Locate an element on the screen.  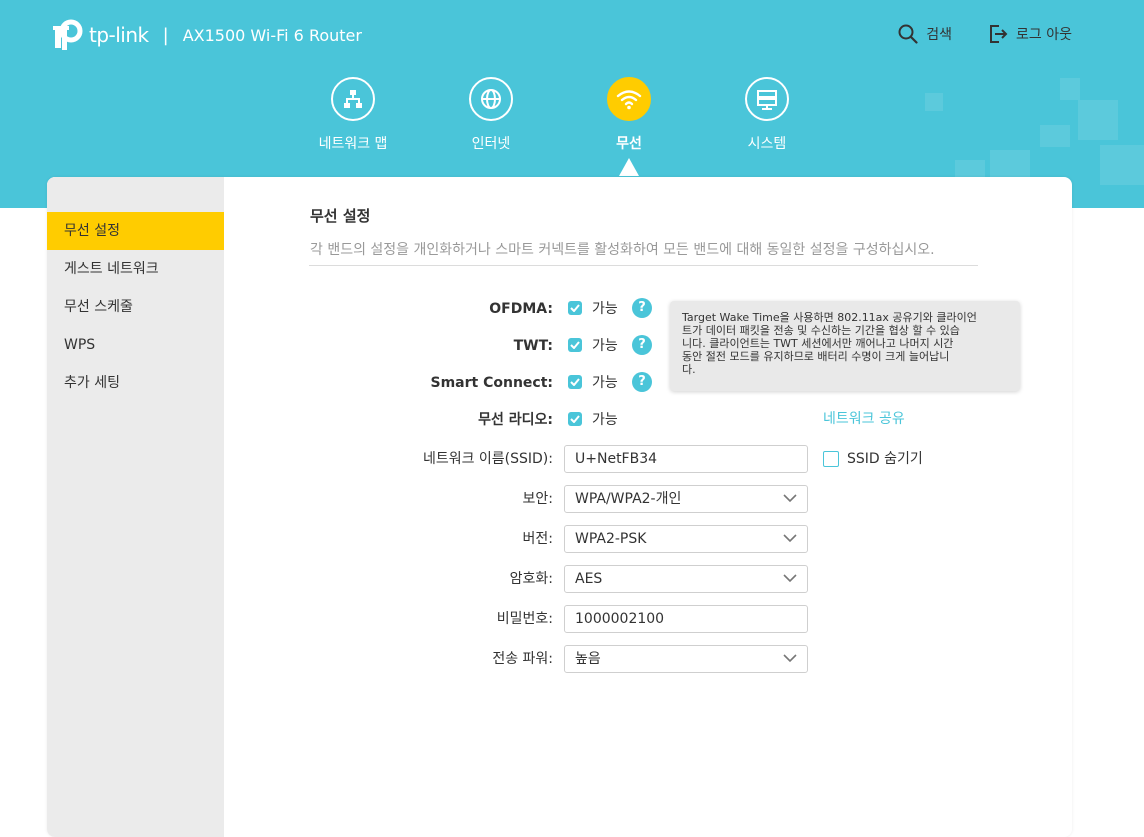
nav-label: 시스템 is located at coordinates (767, 144).